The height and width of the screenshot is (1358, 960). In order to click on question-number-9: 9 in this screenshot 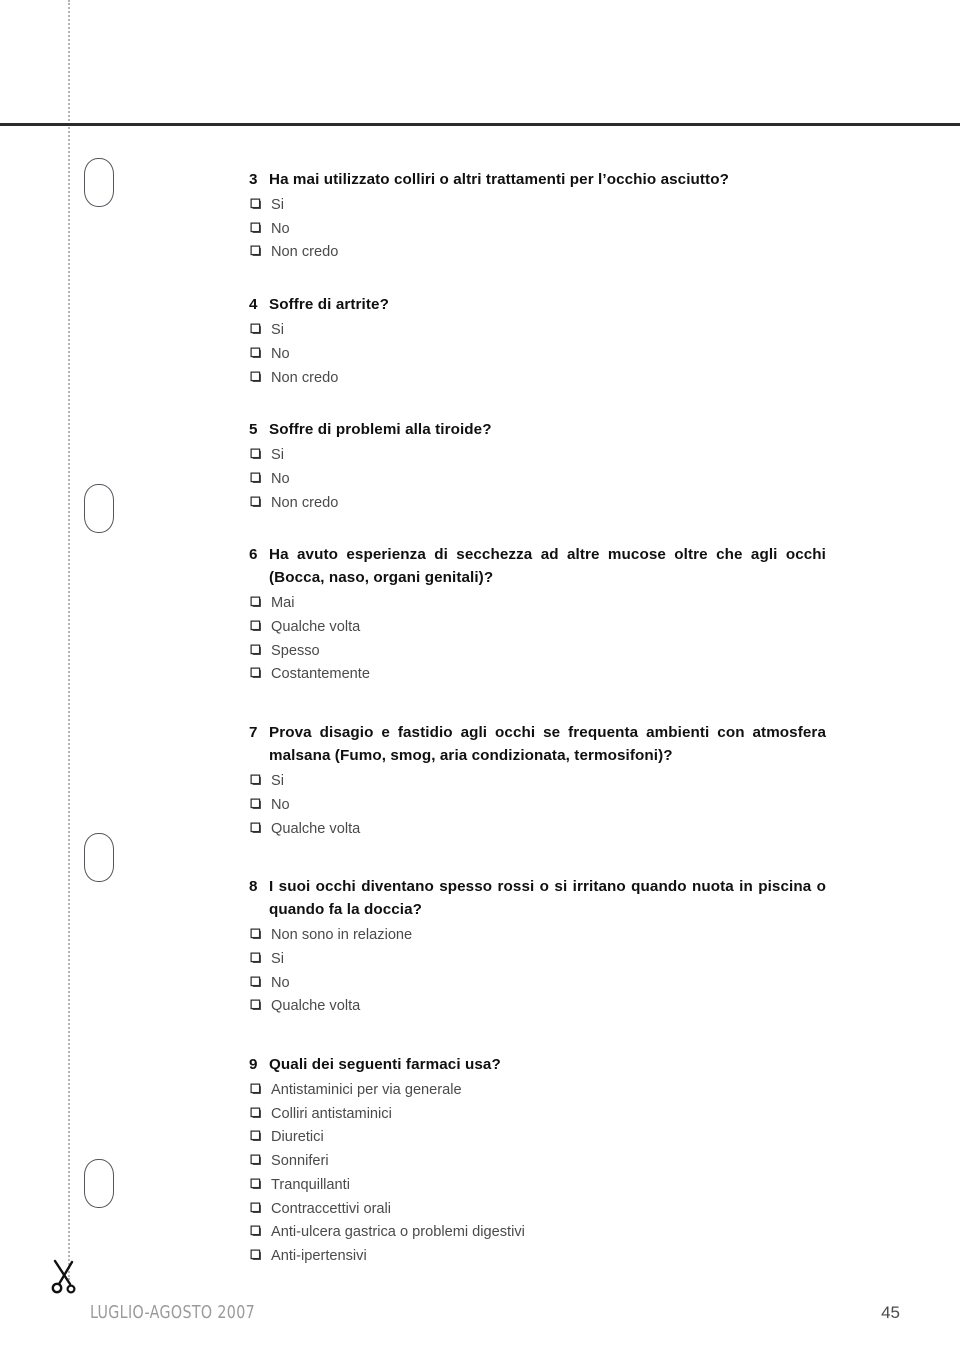, I will do `click(253, 1065)`.